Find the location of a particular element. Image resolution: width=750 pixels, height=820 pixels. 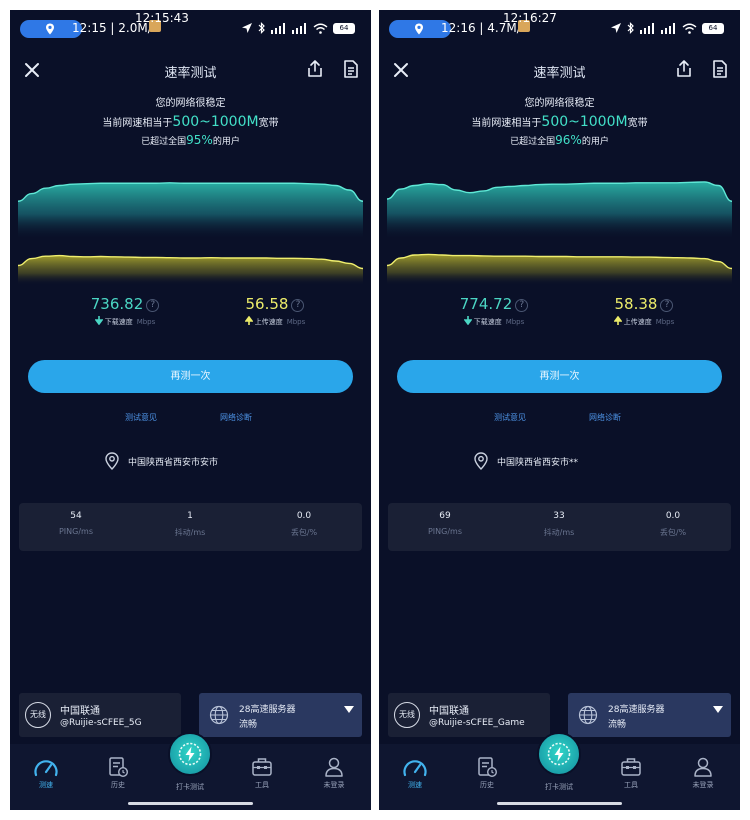

download-speed: 736.82? 下载速度 Mbps is located at coordinates (125, 310).